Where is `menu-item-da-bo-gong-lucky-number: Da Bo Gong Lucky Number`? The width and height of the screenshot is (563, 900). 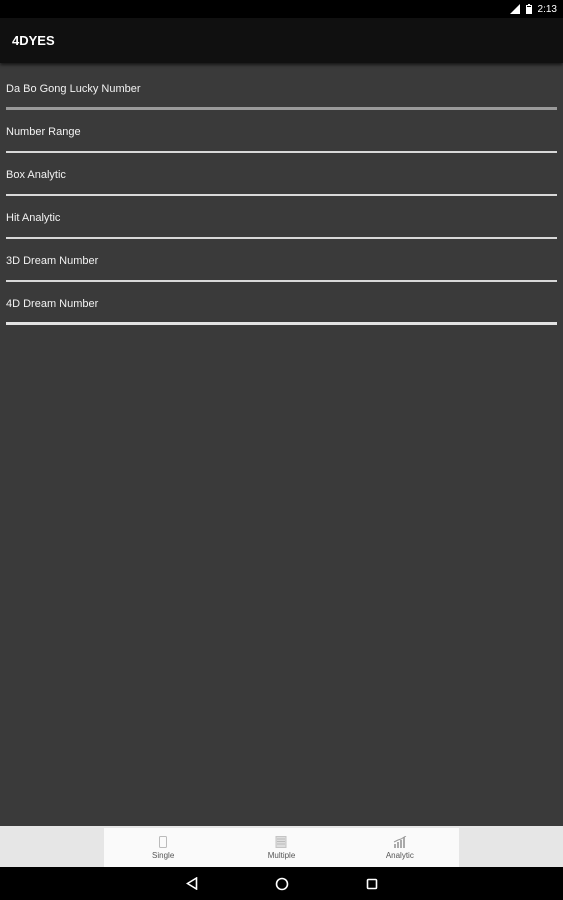 menu-item-da-bo-gong-lucky-number: Da Bo Gong Lucky Number is located at coordinates (281, 88).